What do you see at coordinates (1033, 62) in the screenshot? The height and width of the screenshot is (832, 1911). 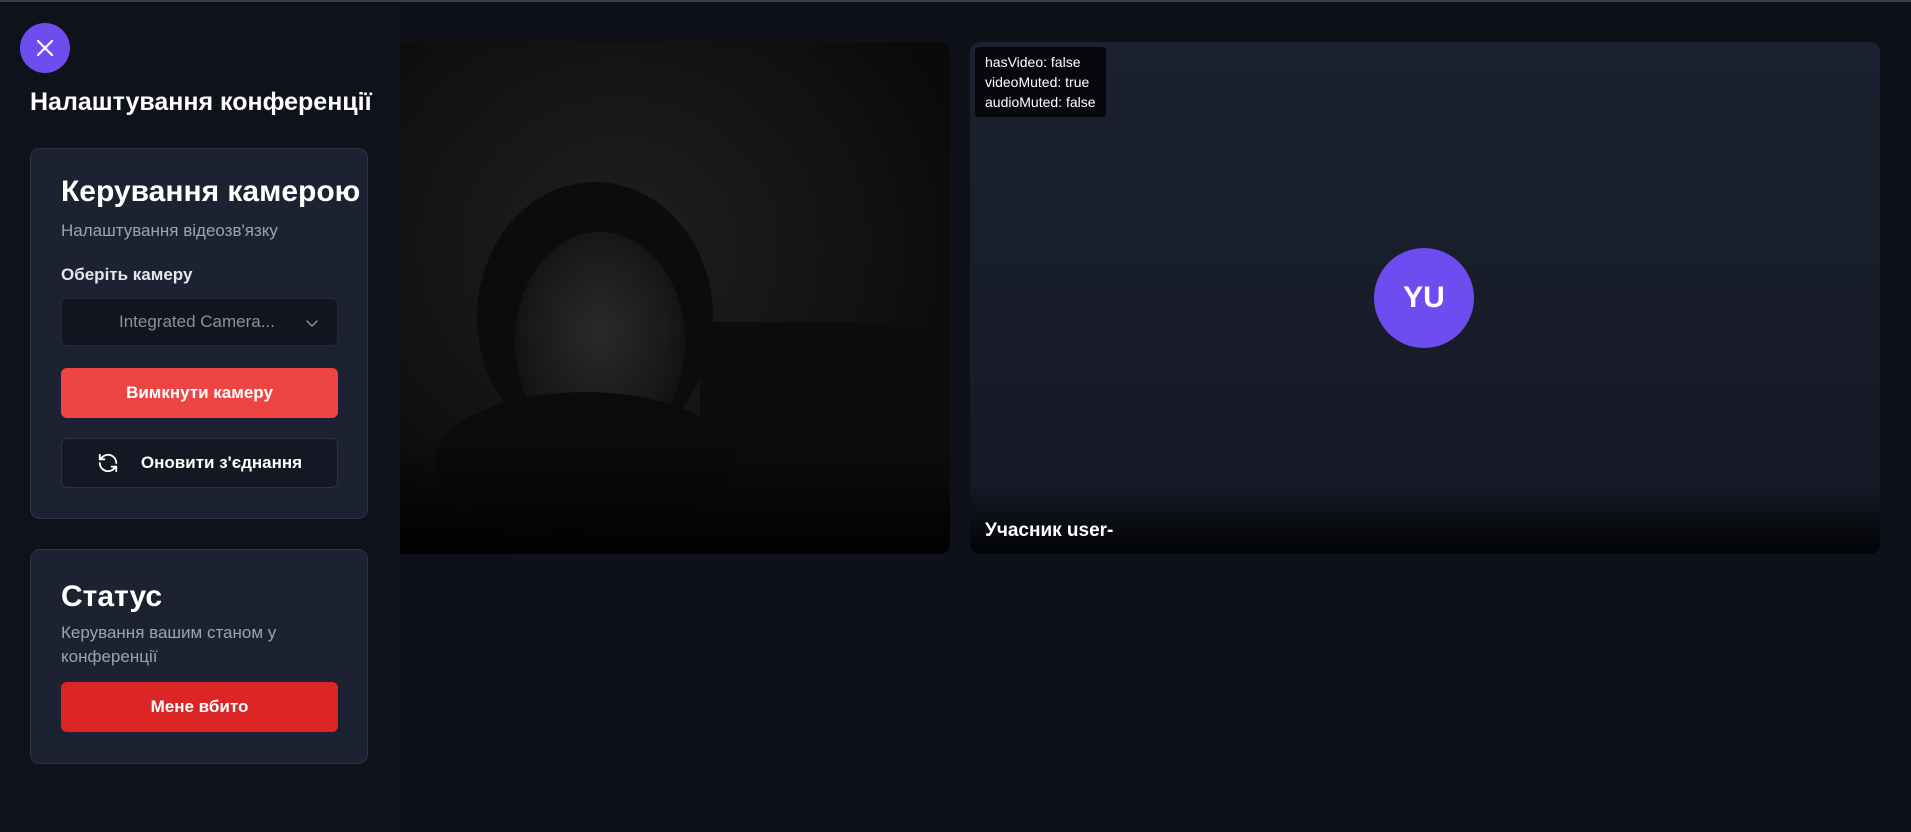 I see `debug-has-video: hasVideo: false` at bounding box center [1033, 62].